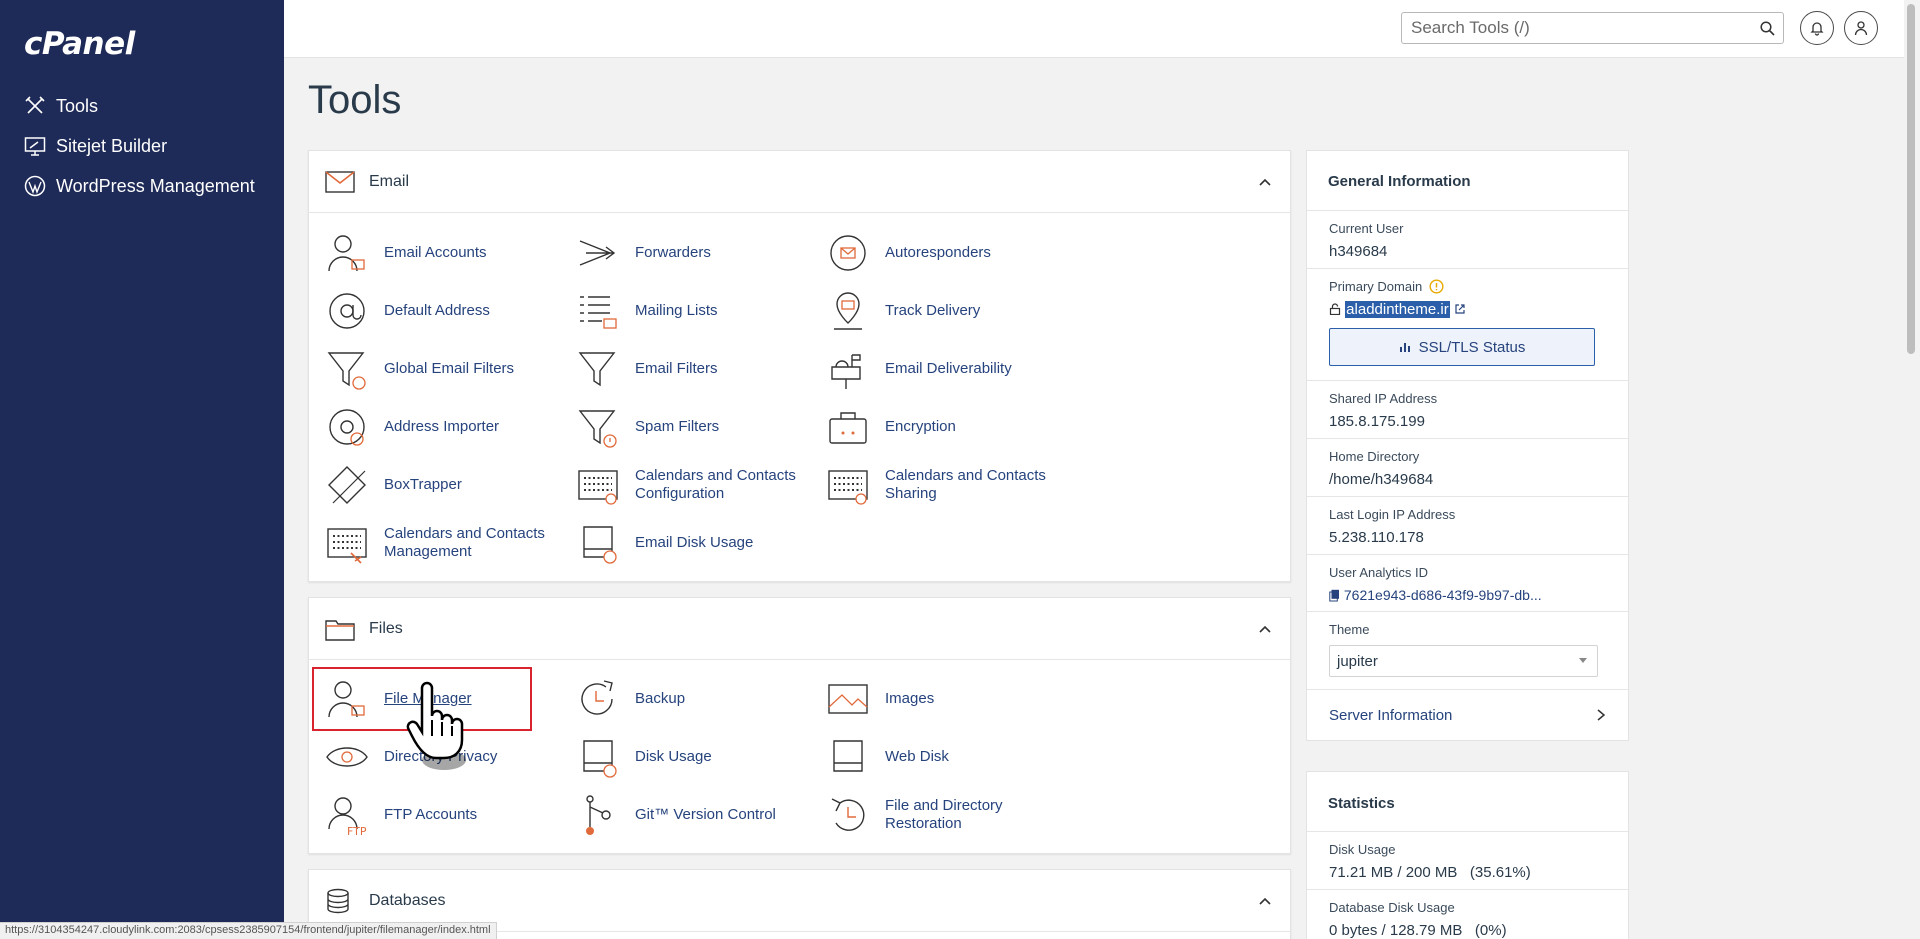 The height and width of the screenshot is (939, 1920). Describe the element at coordinates (696, 253) in the screenshot. I see `tool-forwarders: Forwarders` at that location.